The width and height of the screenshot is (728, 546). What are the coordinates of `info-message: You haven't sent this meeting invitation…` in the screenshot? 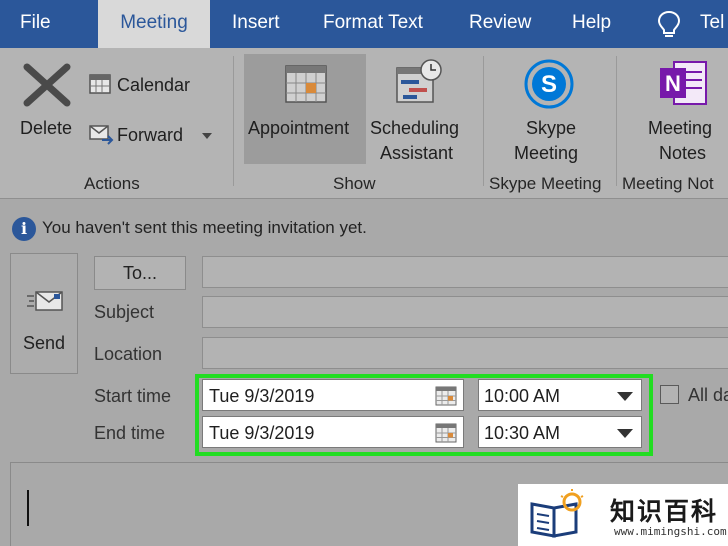 It's located at (204, 227).